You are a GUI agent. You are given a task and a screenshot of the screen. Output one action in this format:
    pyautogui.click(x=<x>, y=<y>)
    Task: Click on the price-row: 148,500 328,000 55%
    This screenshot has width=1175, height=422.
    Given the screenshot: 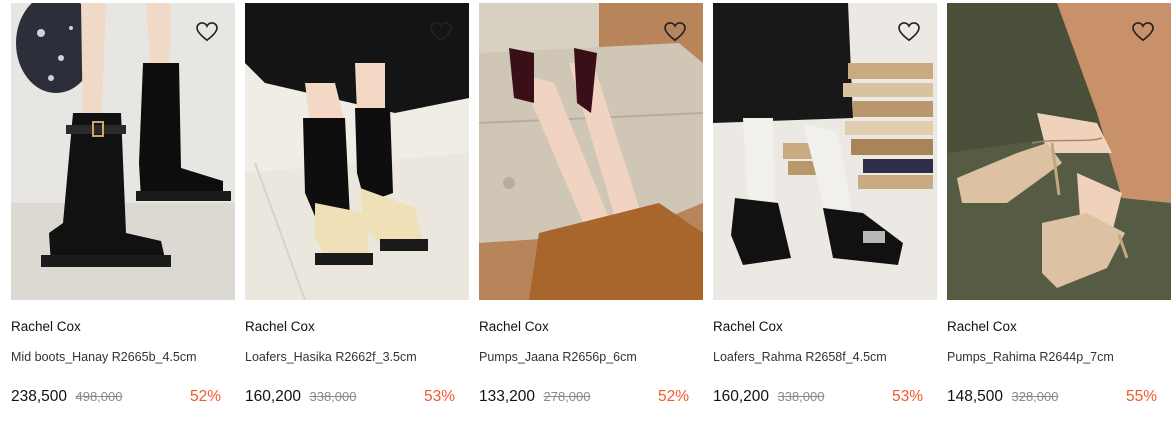 What is the action you would take?
    pyautogui.click(x=1059, y=398)
    